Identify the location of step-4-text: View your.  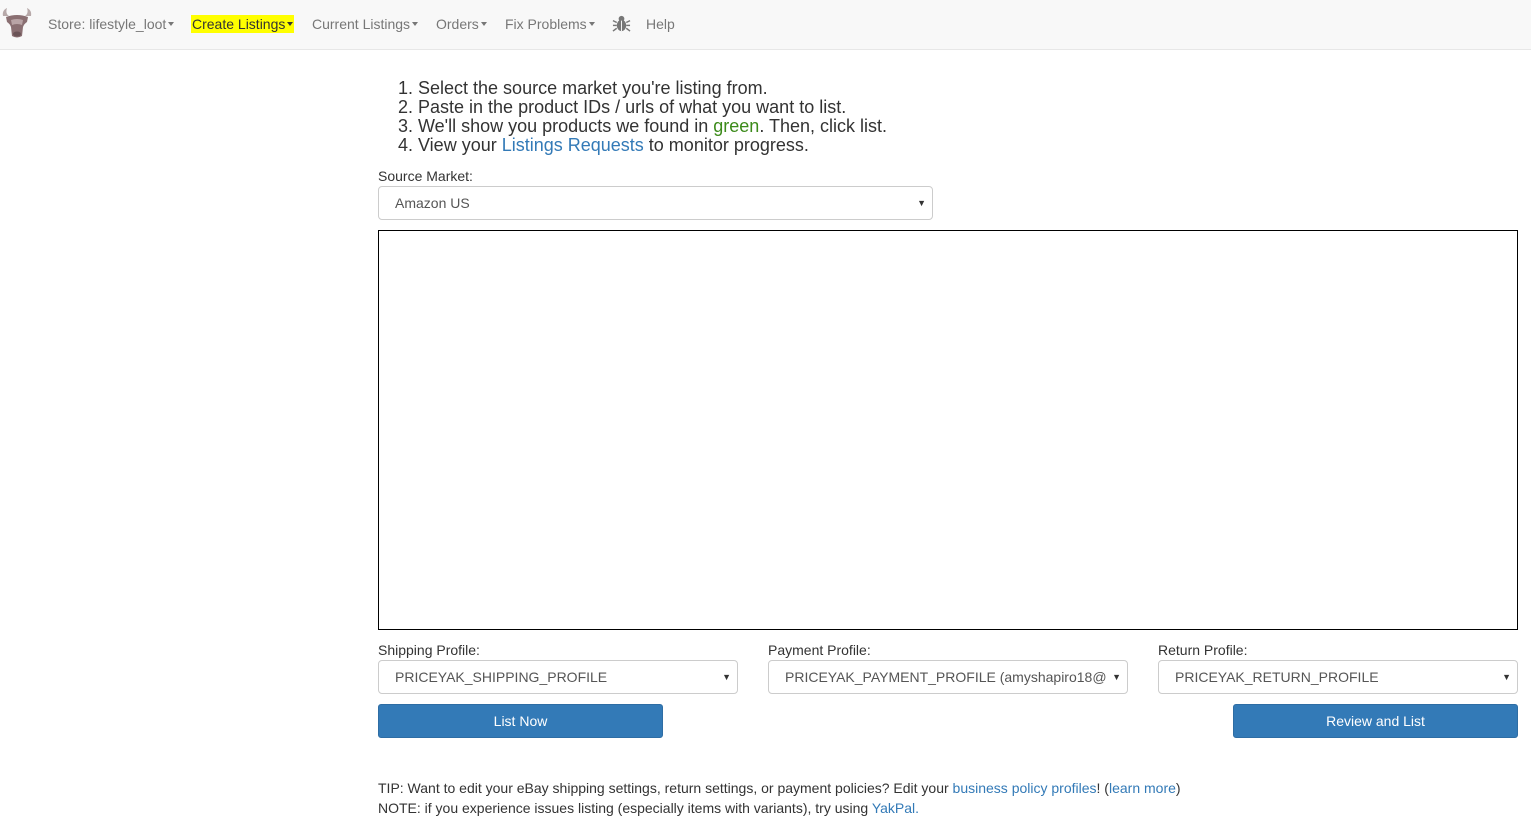
(460, 145).